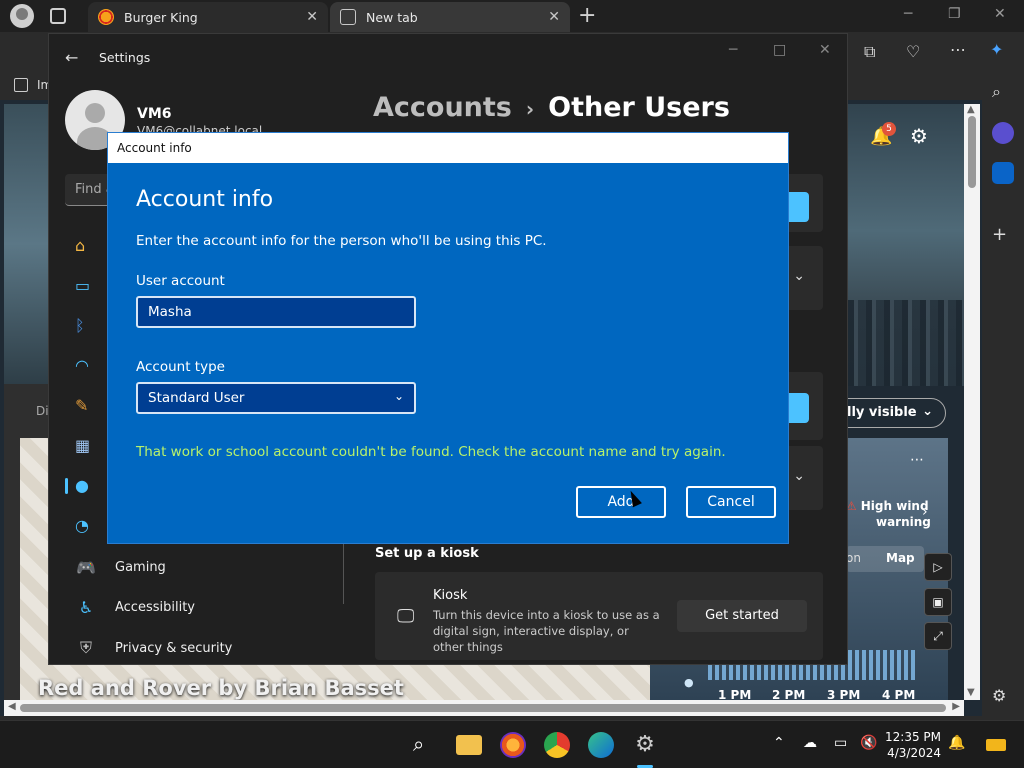 Image resolution: width=1024 pixels, height=768 pixels. What do you see at coordinates (161, 17) in the screenshot?
I see `tab-label: Burger King` at bounding box center [161, 17].